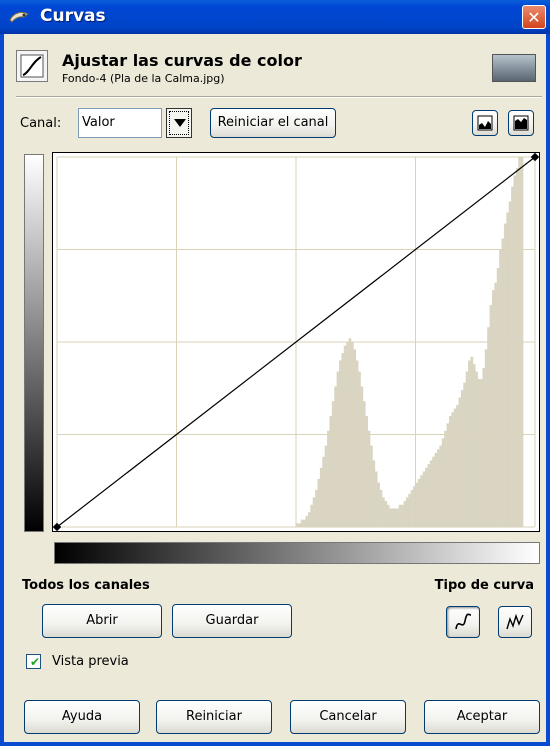  What do you see at coordinates (182, 60) in the screenshot?
I see `dialog-title: Ajustar las curvas de color` at bounding box center [182, 60].